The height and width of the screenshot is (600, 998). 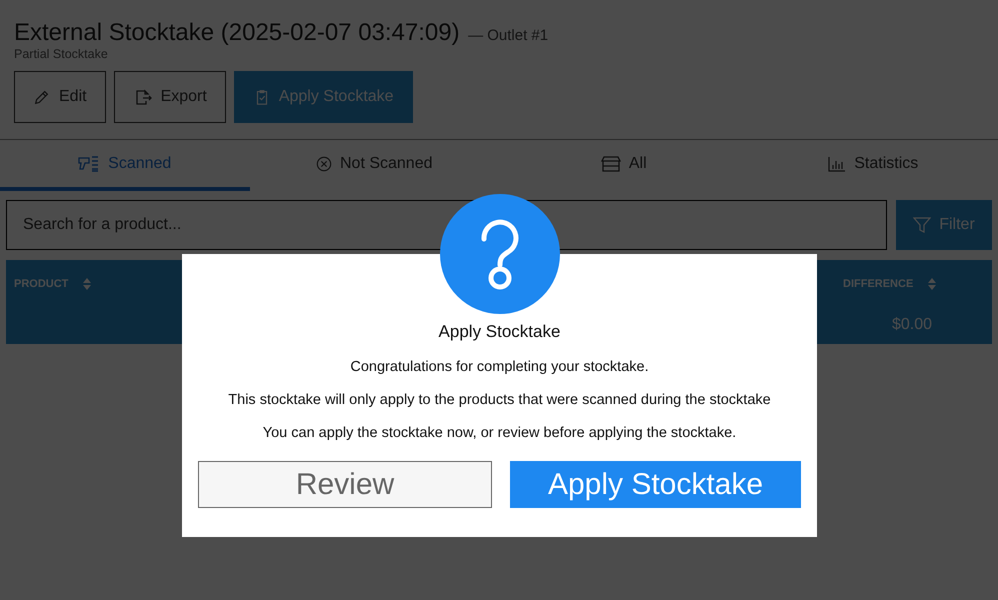 I want to click on dialog-message: This stocktake will only apply to the products that were scanned during the stocktake, so click(x=499, y=400).